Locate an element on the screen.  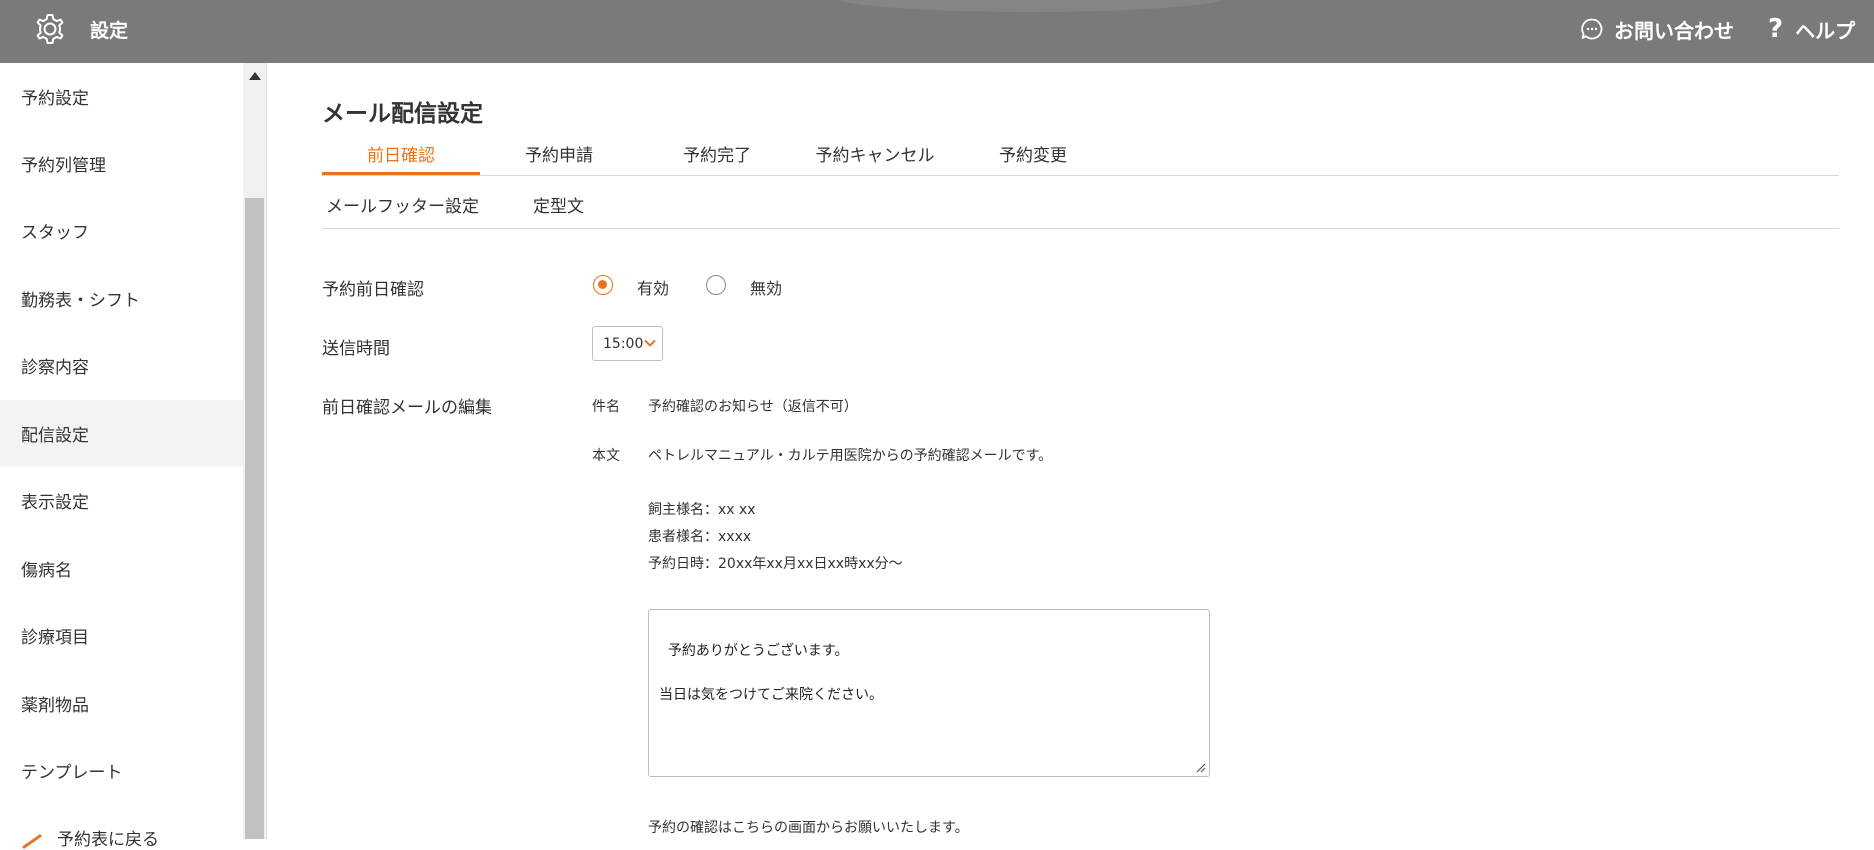
help-link: ? ヘルプ is located at coordinates (1811, 29).